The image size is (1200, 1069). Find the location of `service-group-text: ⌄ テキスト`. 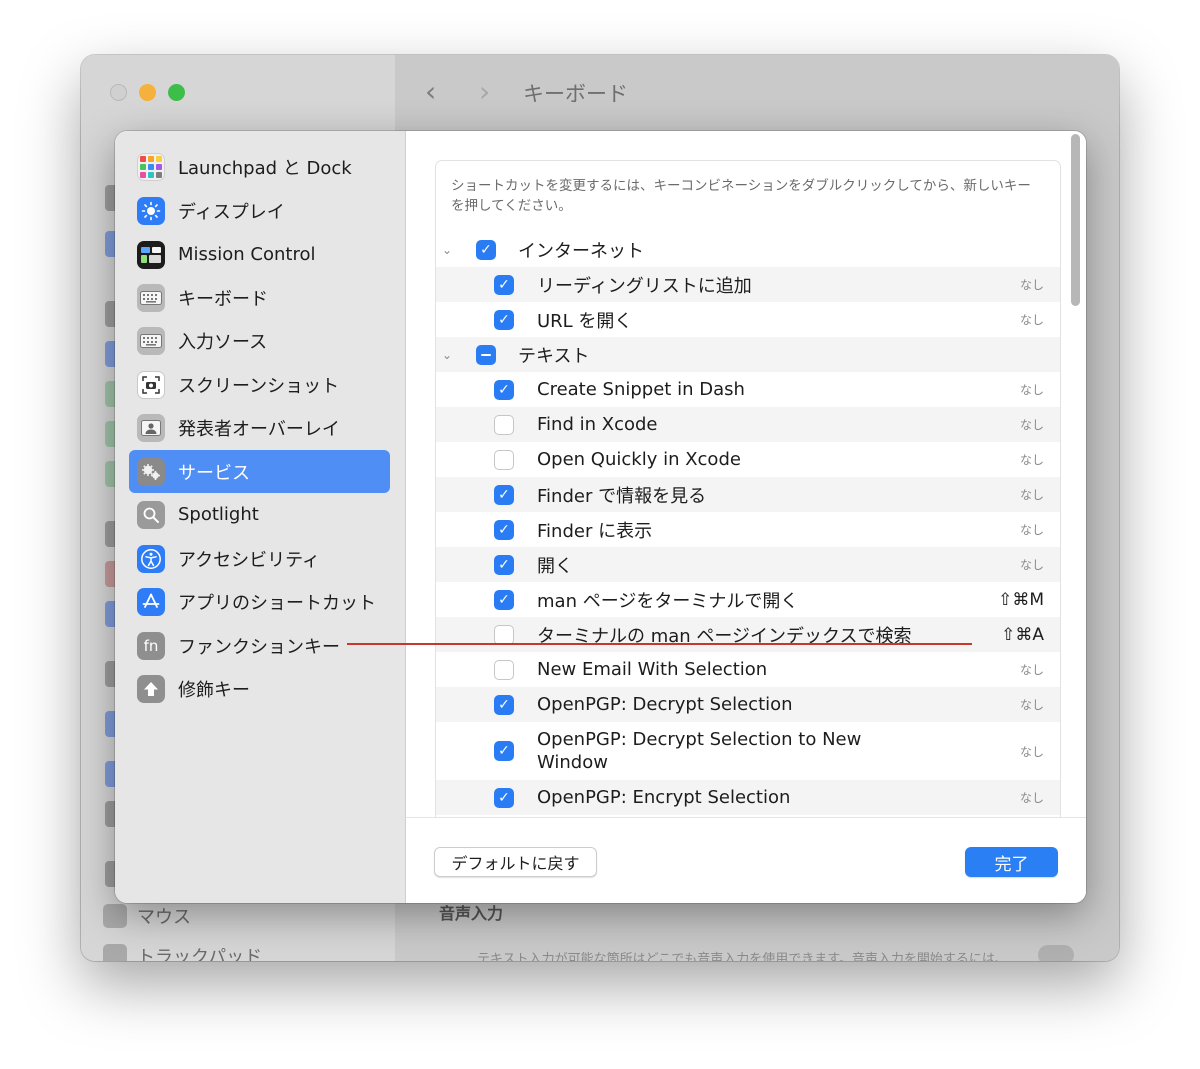

service-group-text: ⌄ テキスト is located at coordinates (748, 354).